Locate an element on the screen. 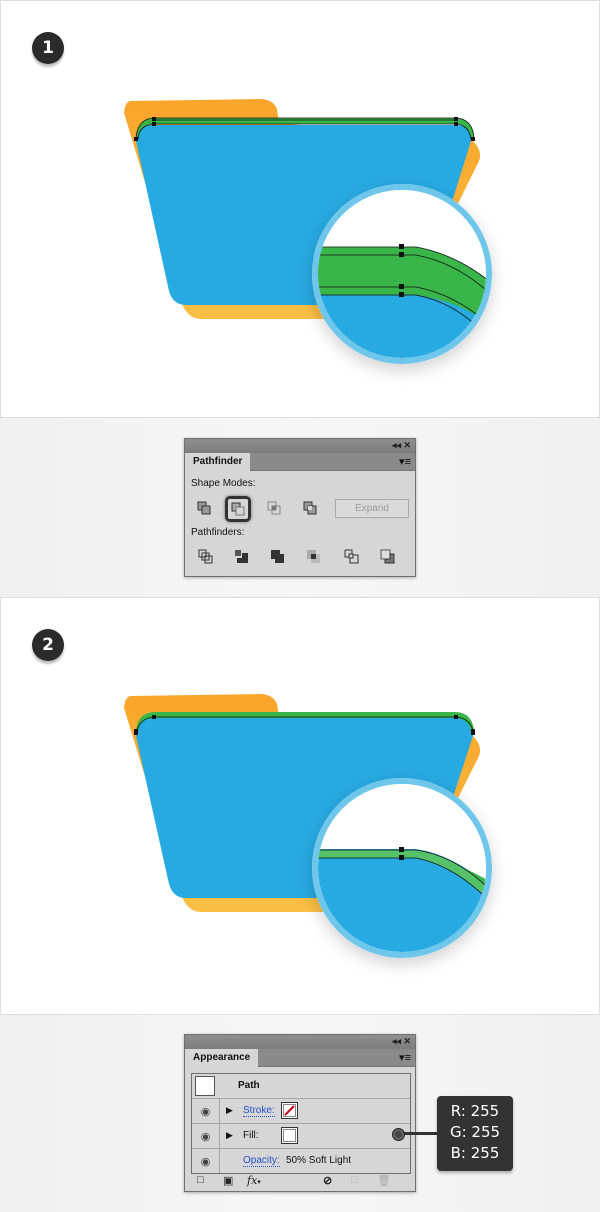 The image size is (600, 1212). minus-back-icon is located at coordinates (387, 556).